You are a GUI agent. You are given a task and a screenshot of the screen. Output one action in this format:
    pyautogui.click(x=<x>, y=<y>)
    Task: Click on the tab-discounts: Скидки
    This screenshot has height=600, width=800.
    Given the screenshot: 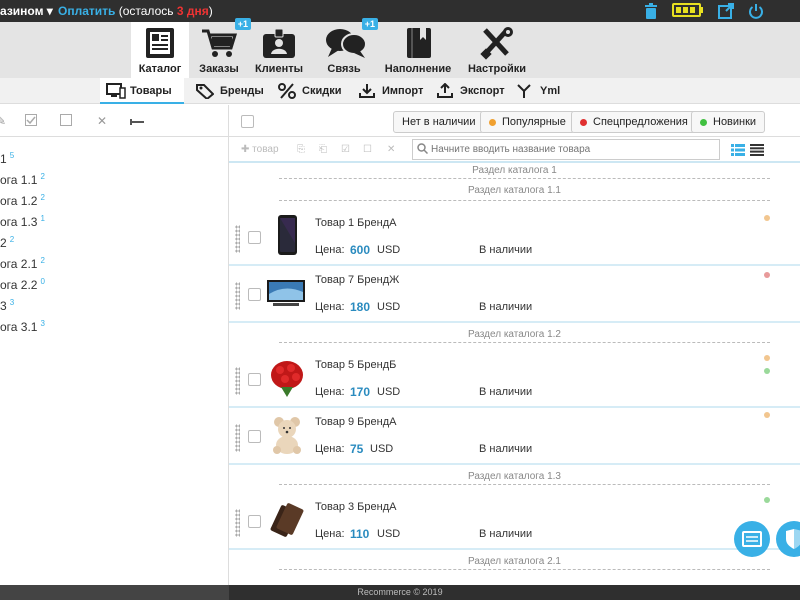 What is the action you would take?
    pyautogui.click(x=310, y=91)
    